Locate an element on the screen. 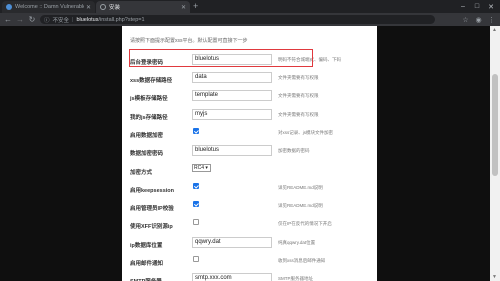 The height and width of the screenshot is (281, 500). close-window-icon: ✕ is located at coordinates (491, 6).